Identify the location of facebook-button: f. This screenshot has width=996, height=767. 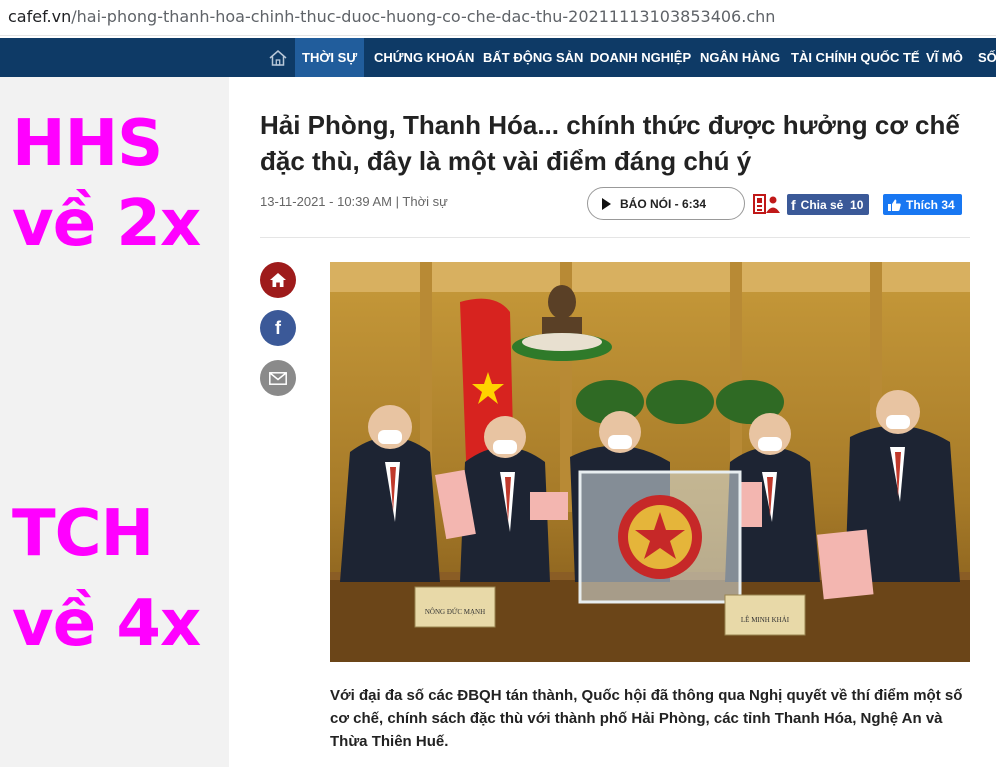
(278, 328).